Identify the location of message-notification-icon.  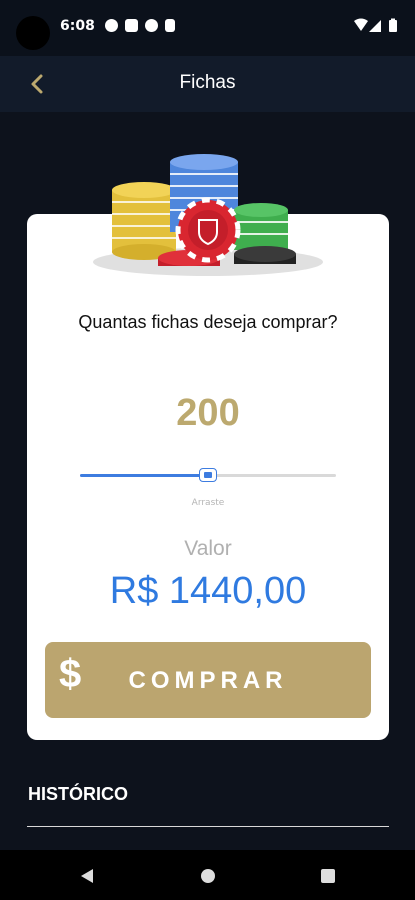
(131, 25).